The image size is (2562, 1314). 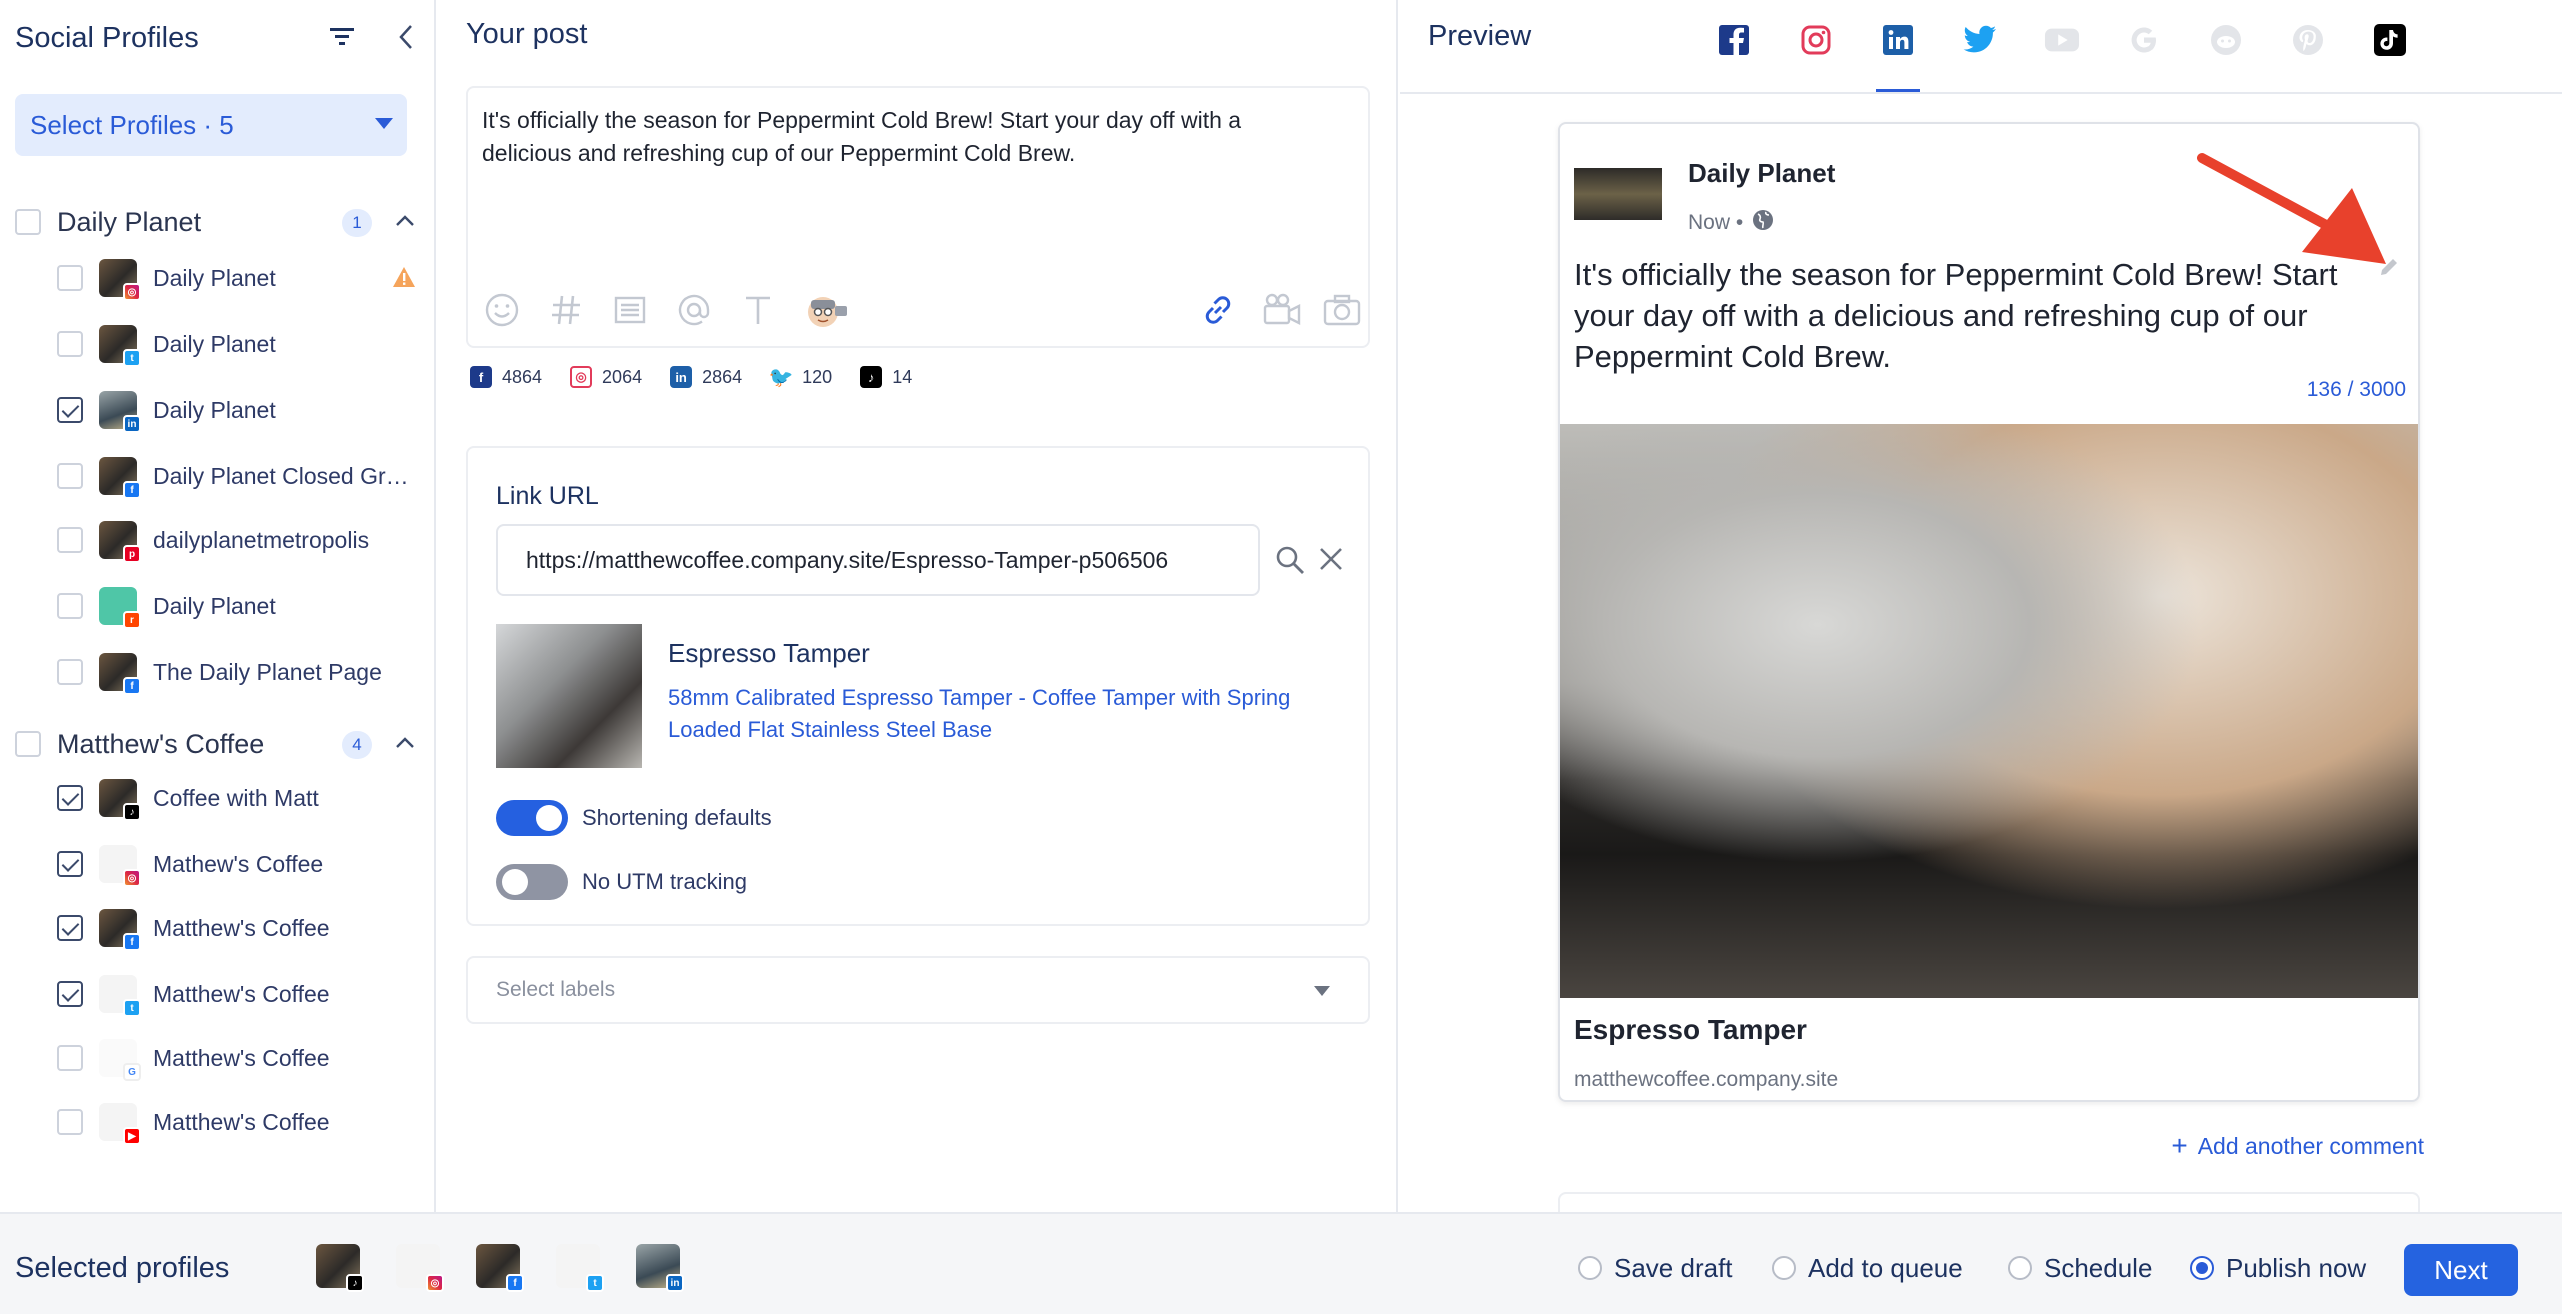 I want to click on profile-row: in Daily Planet, so click(x=236, y=410).